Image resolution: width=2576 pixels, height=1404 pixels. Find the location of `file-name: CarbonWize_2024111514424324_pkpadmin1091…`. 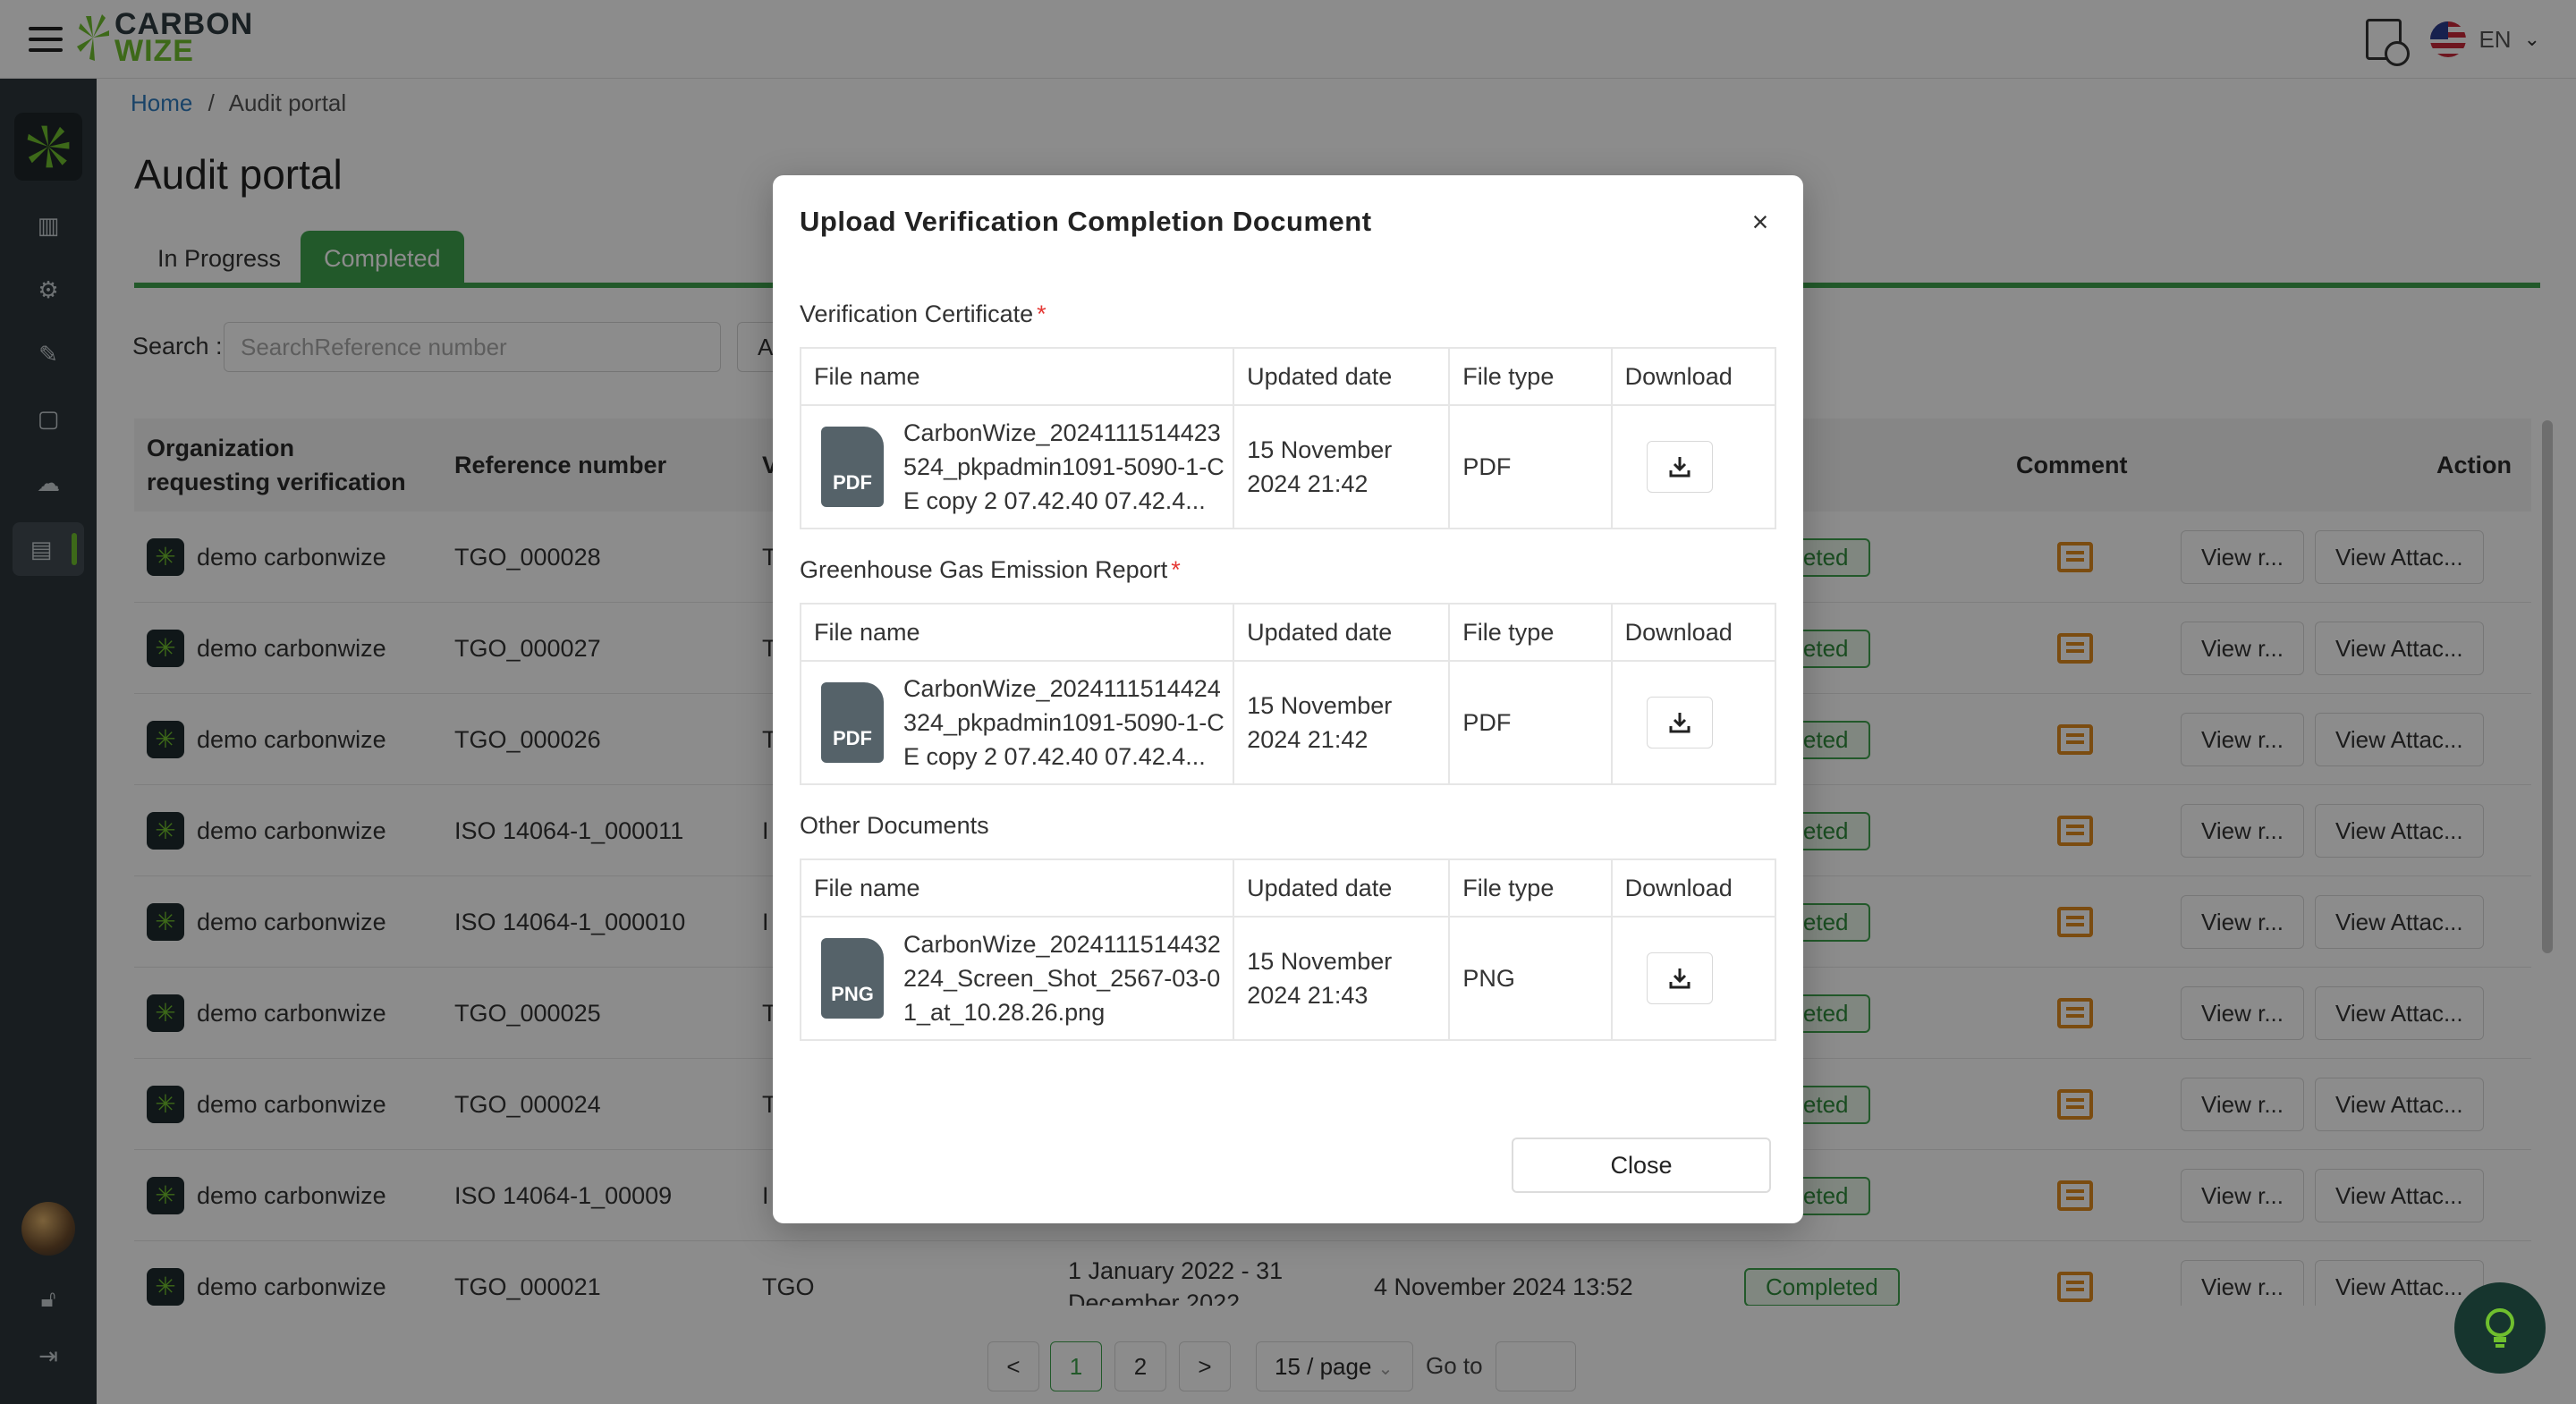

file-name: CarbonWize_2024111514424324_pkpadmin1091… is located at coordinates (1063, 723).